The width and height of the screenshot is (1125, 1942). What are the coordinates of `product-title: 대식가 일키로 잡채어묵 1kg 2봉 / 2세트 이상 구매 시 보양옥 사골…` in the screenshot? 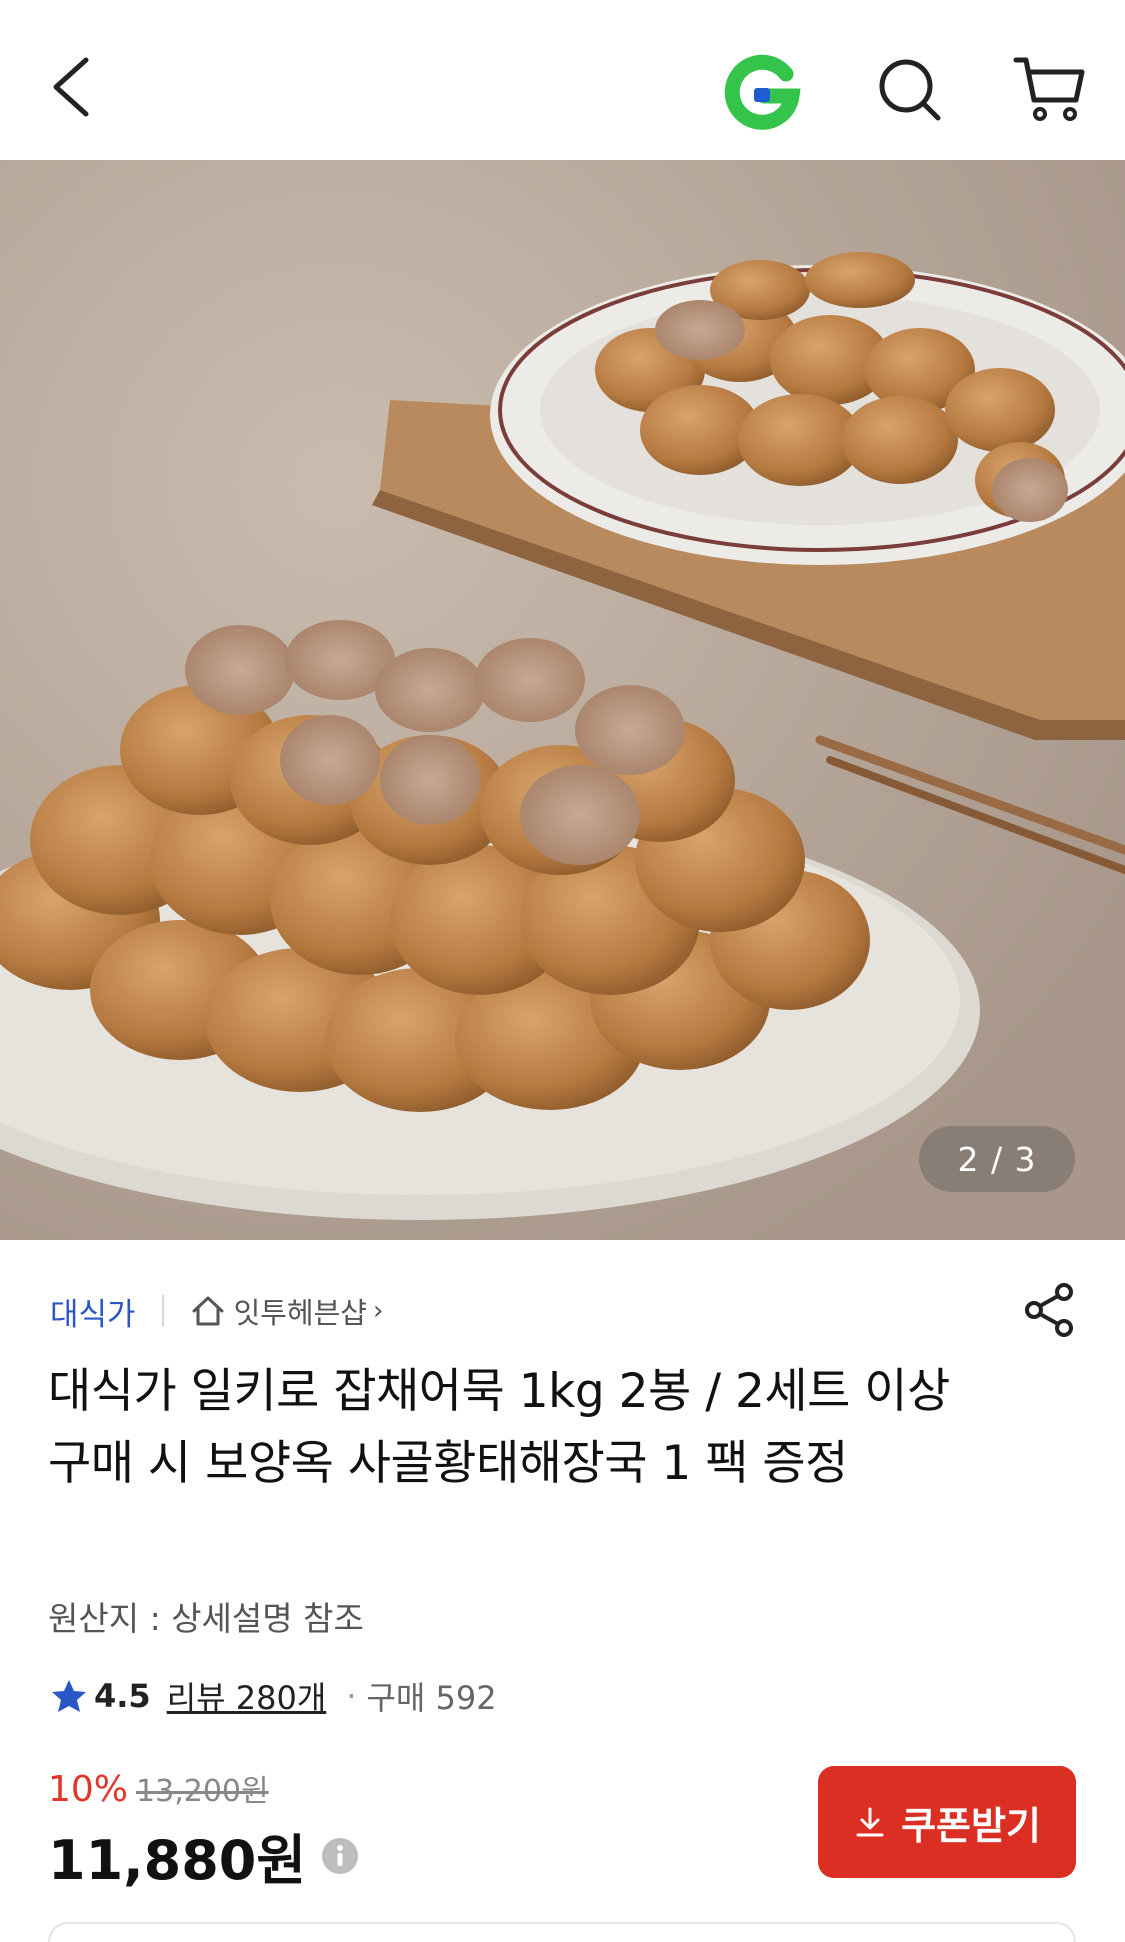 It's located at (499, 1427).